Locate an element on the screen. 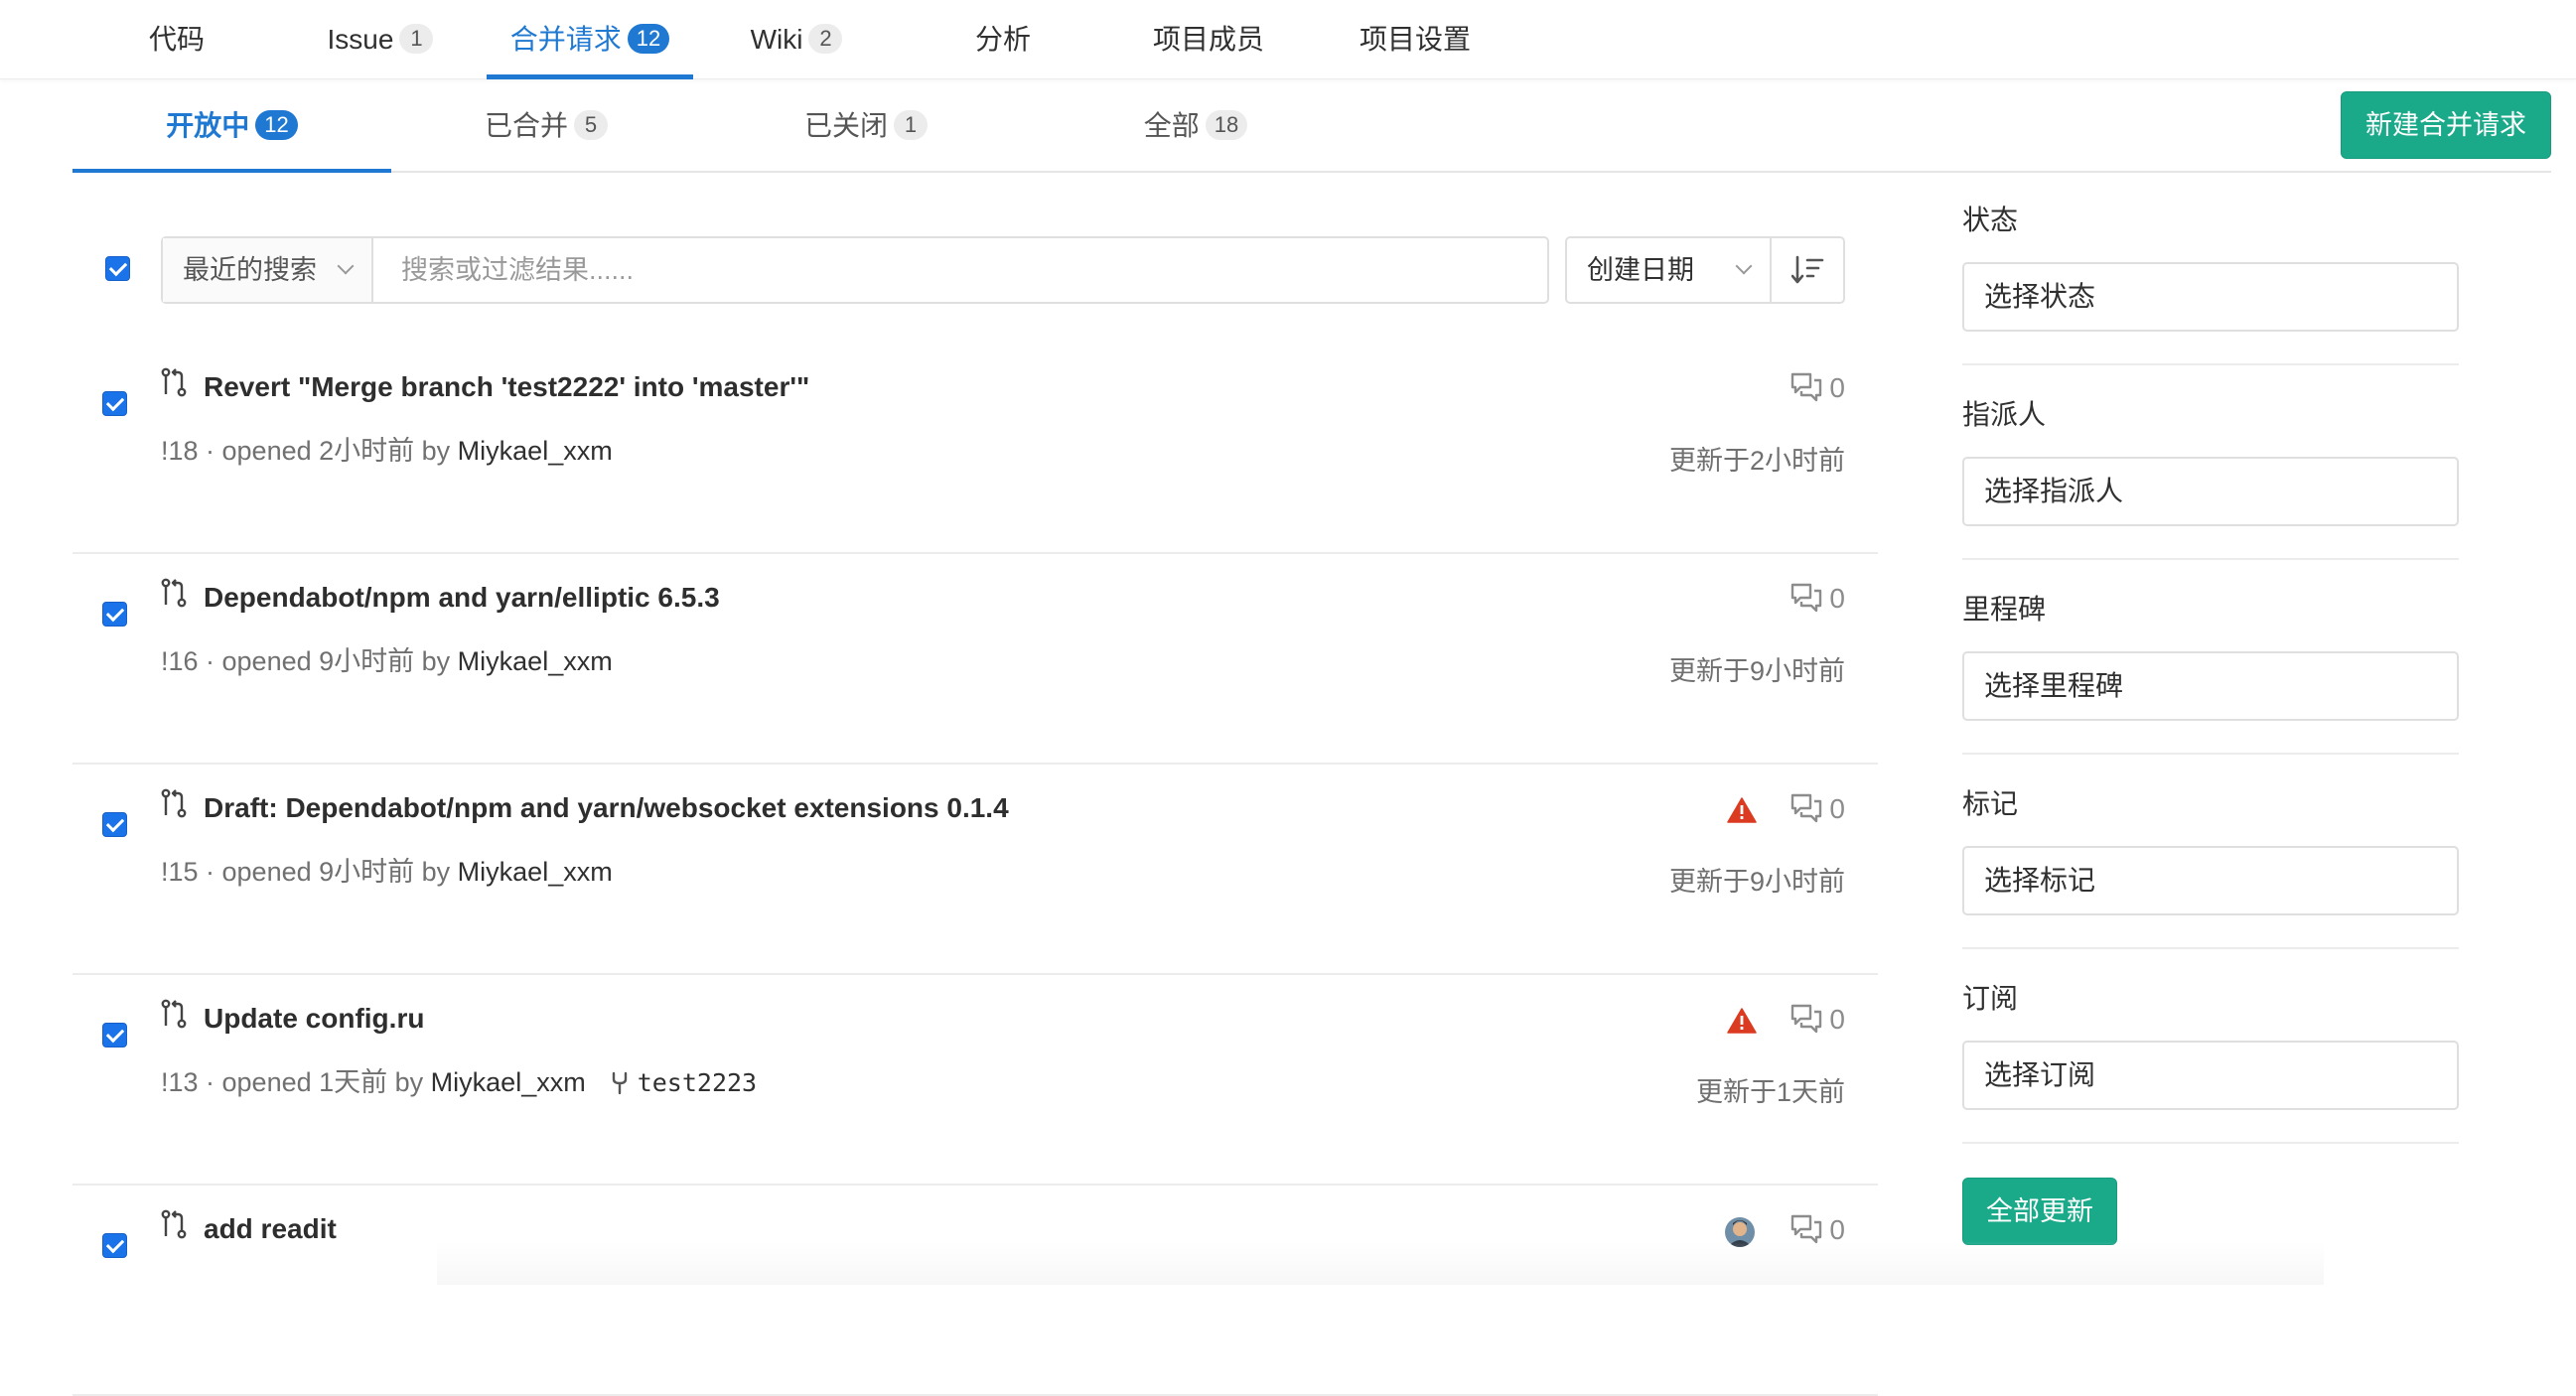 The image size is (2576, 1396). sidebar-select-dropdown: 选择状态 is located at coordinates (2211, 297).